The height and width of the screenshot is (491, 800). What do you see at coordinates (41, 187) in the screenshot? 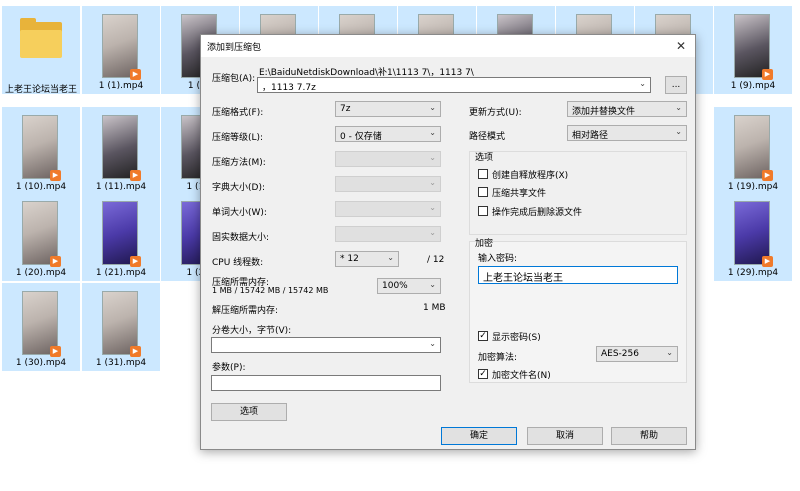
I see `file-label: 1 (10).mp4` at bounding box center [41, 187].